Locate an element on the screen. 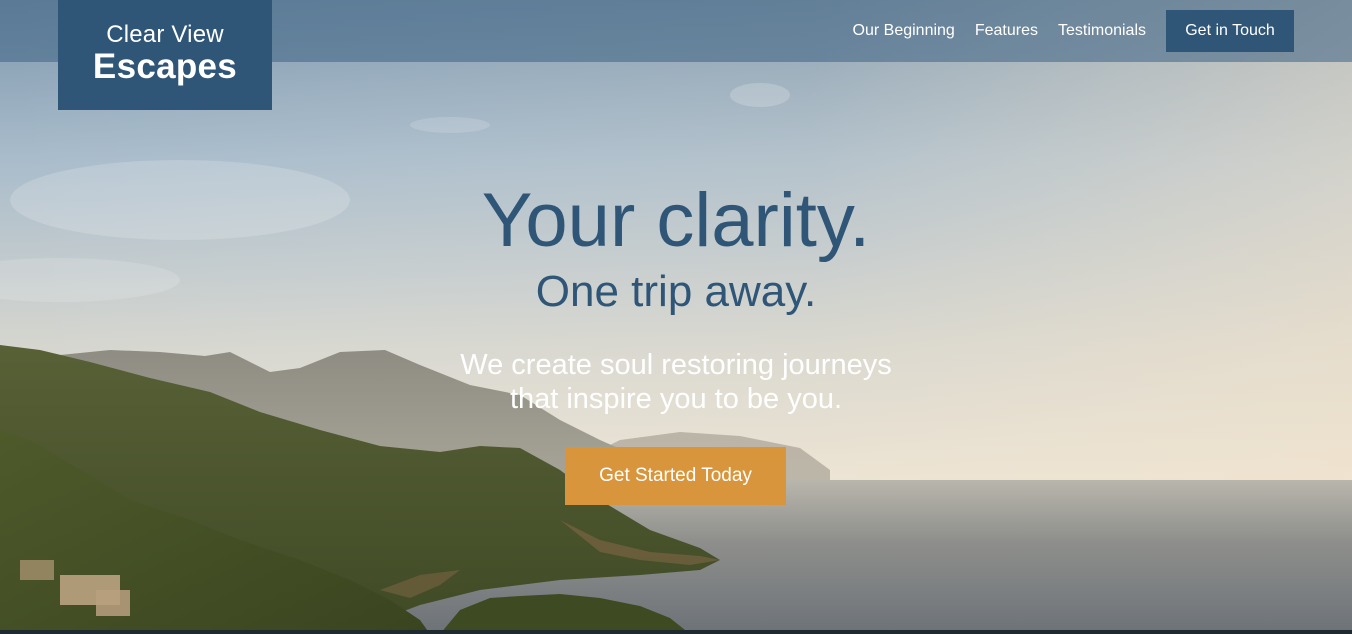 This screenshot has height=634, width=1352. nav-link-our-beginning: Our Beginning is located at coordinates (904, 31).